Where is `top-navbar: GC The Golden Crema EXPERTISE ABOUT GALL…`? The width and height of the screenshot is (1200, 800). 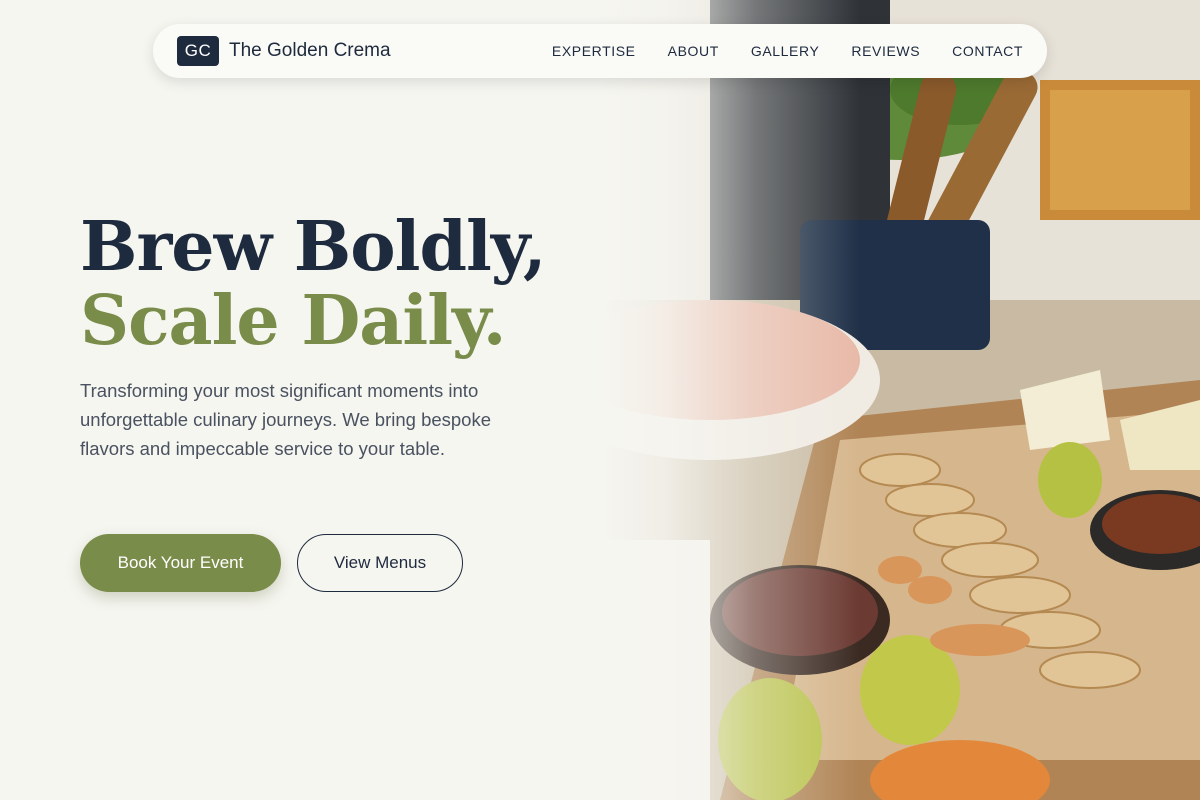 top-navbar: GC The Golden Crema EXPERTISE ABOUT GALL… is located at coordinates (600, 51).